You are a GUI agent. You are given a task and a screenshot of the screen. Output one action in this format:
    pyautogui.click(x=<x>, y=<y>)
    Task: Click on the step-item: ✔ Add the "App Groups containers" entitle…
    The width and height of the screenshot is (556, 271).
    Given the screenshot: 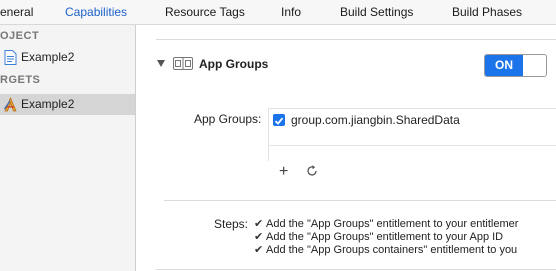 What is the action you would take?
    pyautogui.click(x=385, y=249)
    